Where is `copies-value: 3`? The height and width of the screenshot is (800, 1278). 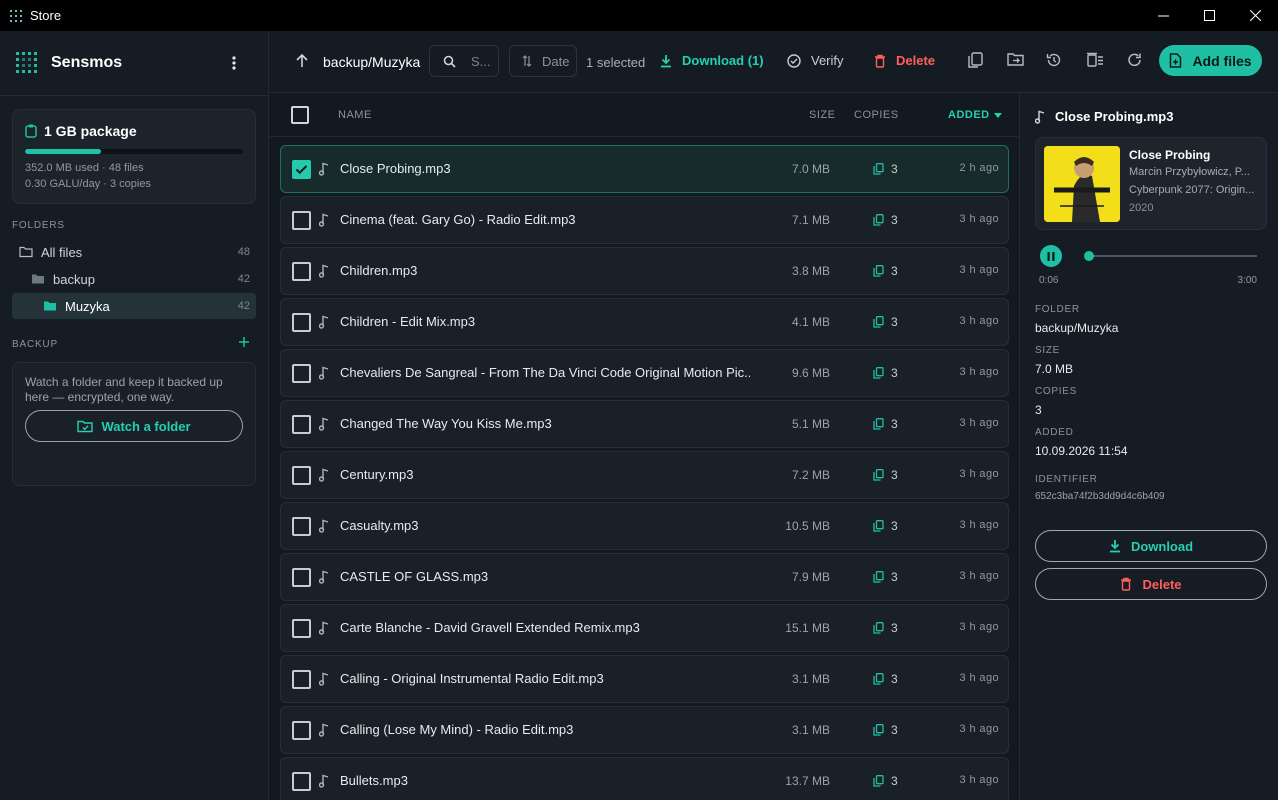
copies-value: 3 is located at coordinates (1038, 410).